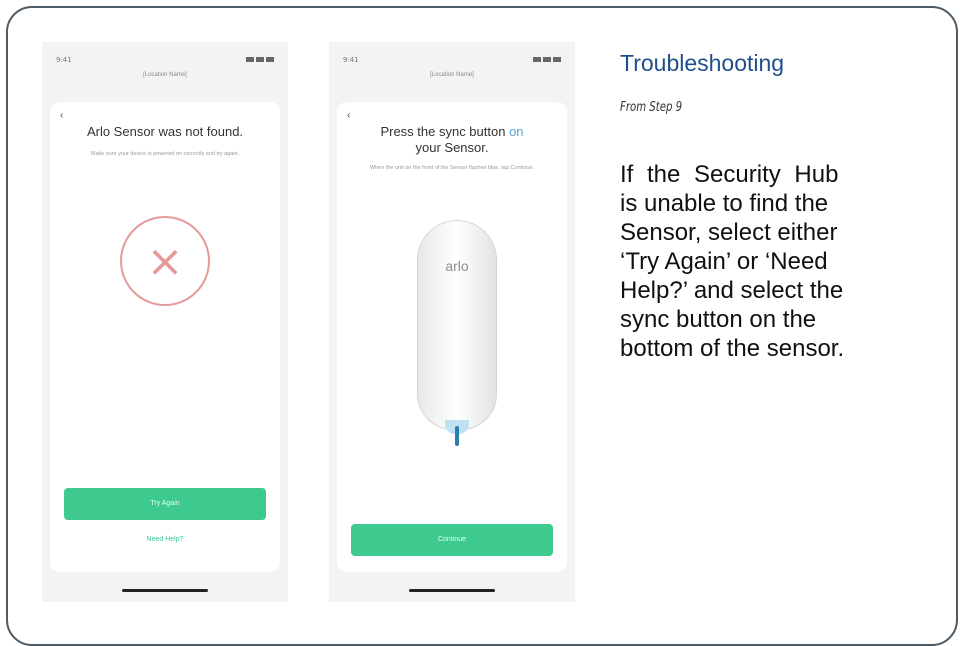  Describe the element at coordinates (718, 319) in the screenshot. I see `text-line: sync button on the` at that location.